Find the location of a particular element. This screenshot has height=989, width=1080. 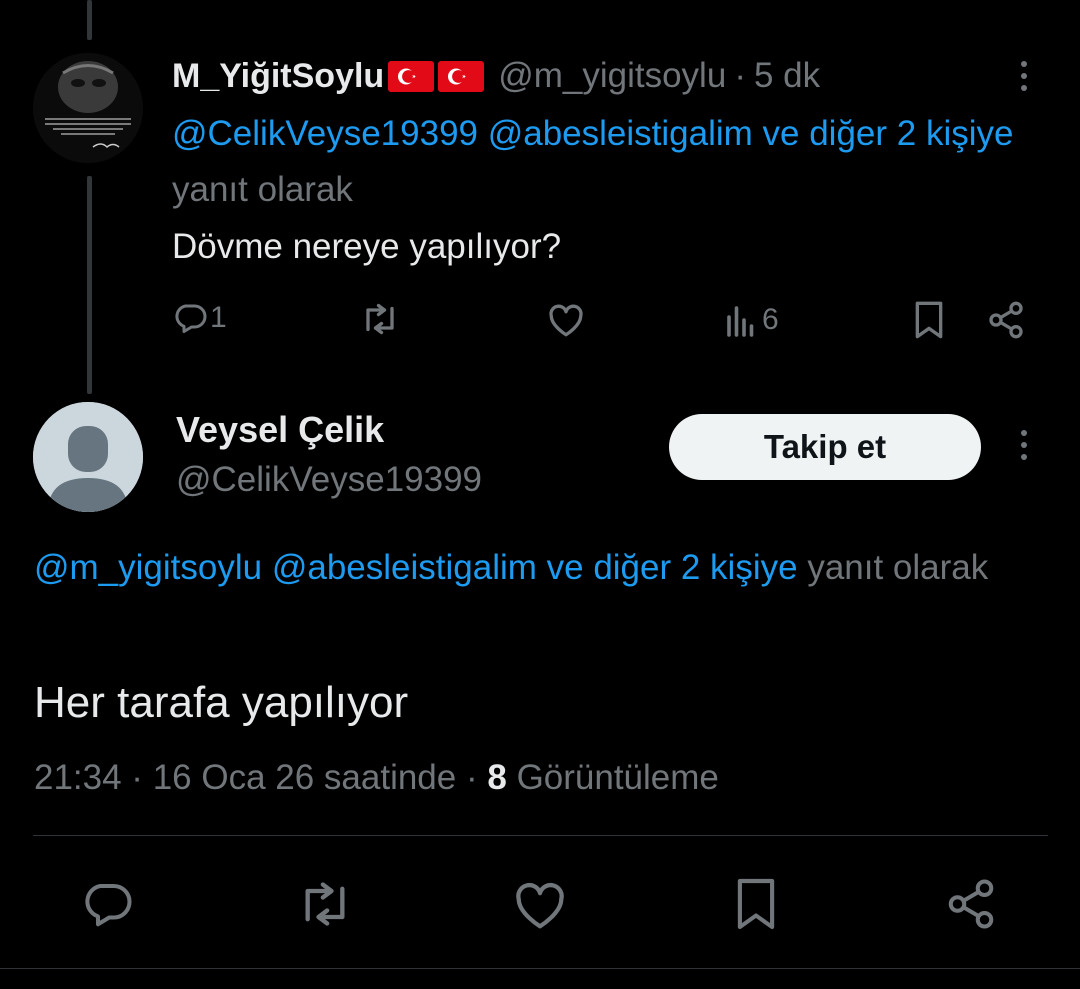

views-label: Görüntüleme is located at coordinates (618, 777).